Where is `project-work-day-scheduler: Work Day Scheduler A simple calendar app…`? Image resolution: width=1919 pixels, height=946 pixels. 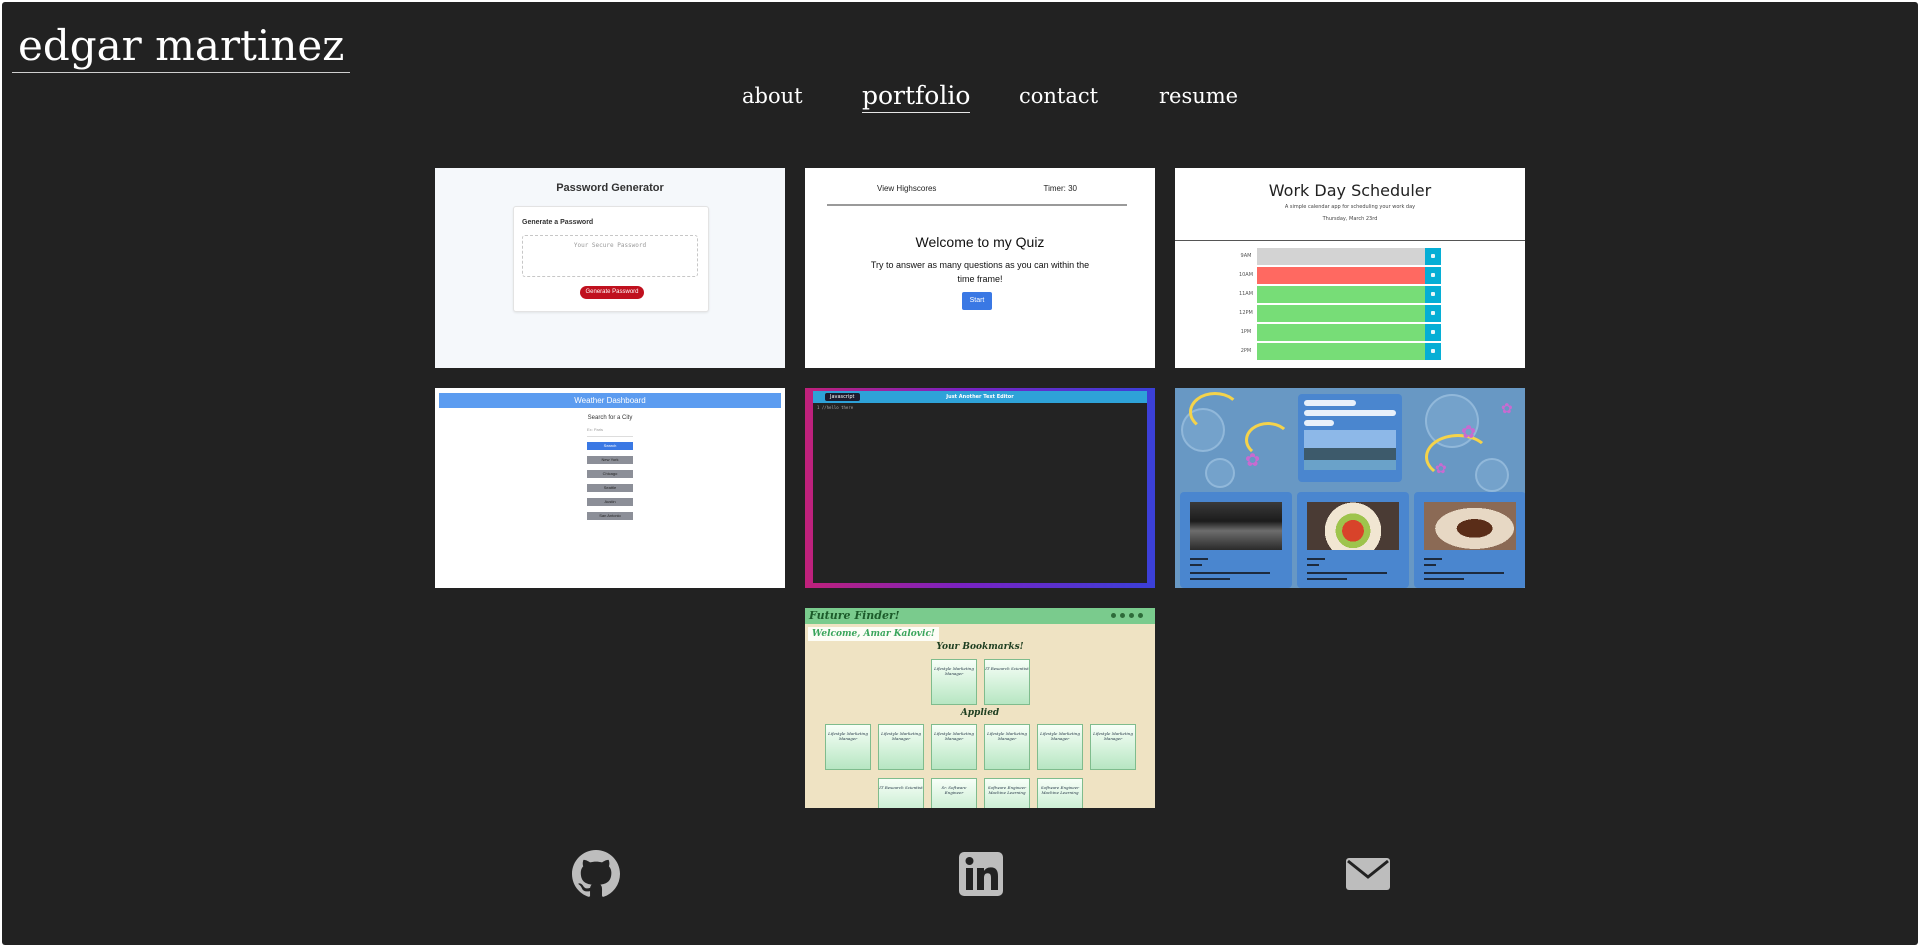 project-work-day-scheduler: Work Day Scheduler A simple calendar app… is located at coordinates (1350, 268).